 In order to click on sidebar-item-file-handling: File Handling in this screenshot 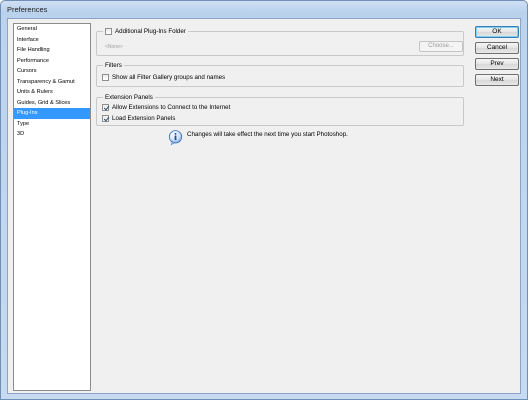, I will do `click(52, 50)`.